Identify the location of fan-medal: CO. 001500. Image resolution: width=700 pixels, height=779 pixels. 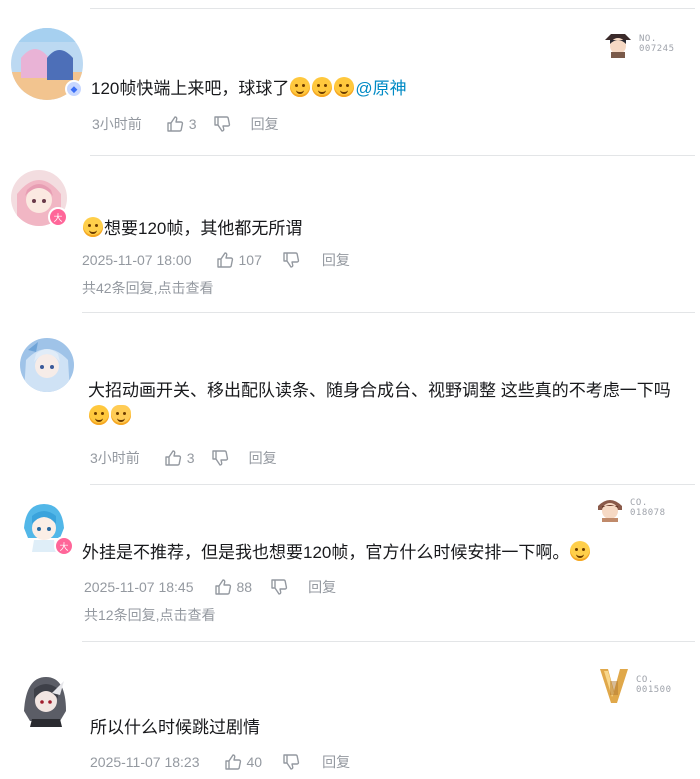
(634, 685).